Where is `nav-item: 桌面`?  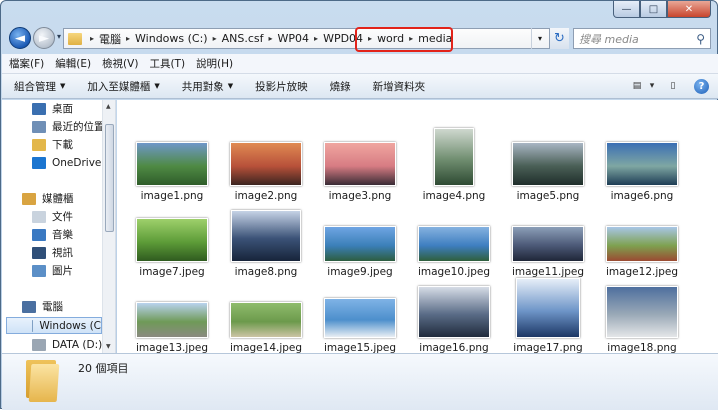
nav-item: 桌面 is located at coordinates (37, 108).